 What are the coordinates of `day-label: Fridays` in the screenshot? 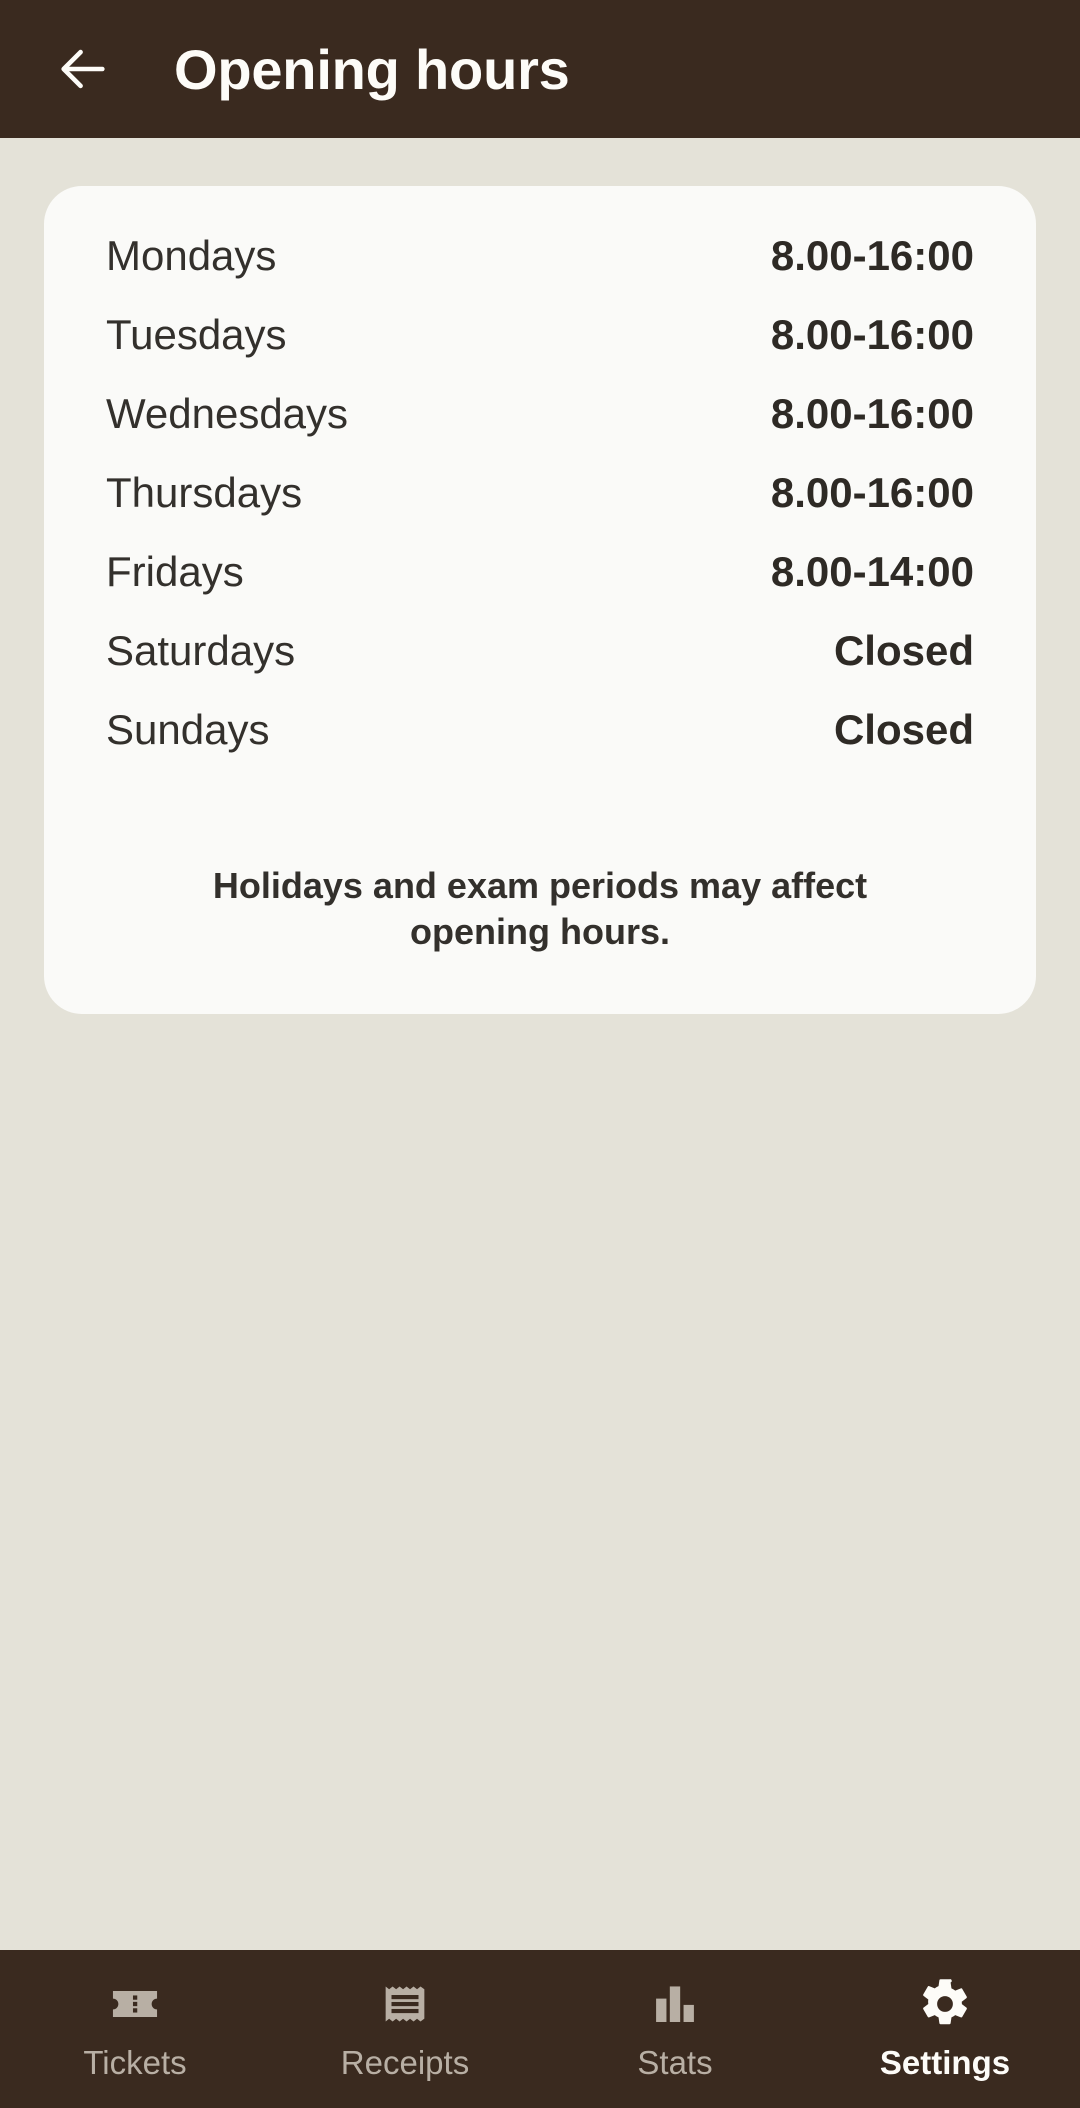 It's located at (175, 571).